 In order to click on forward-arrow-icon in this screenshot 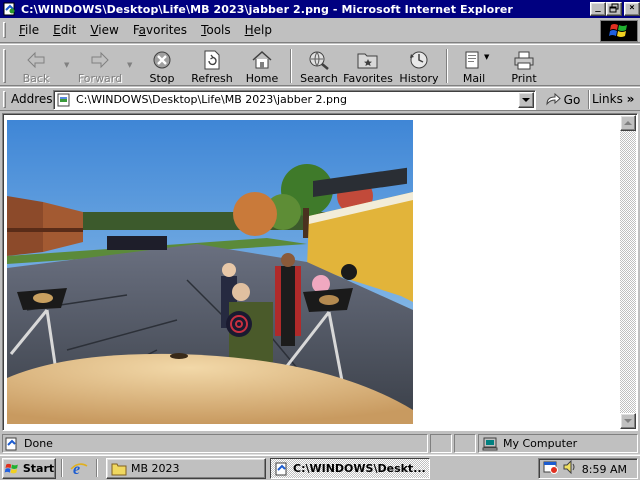, I will do `click(100, 60)`.